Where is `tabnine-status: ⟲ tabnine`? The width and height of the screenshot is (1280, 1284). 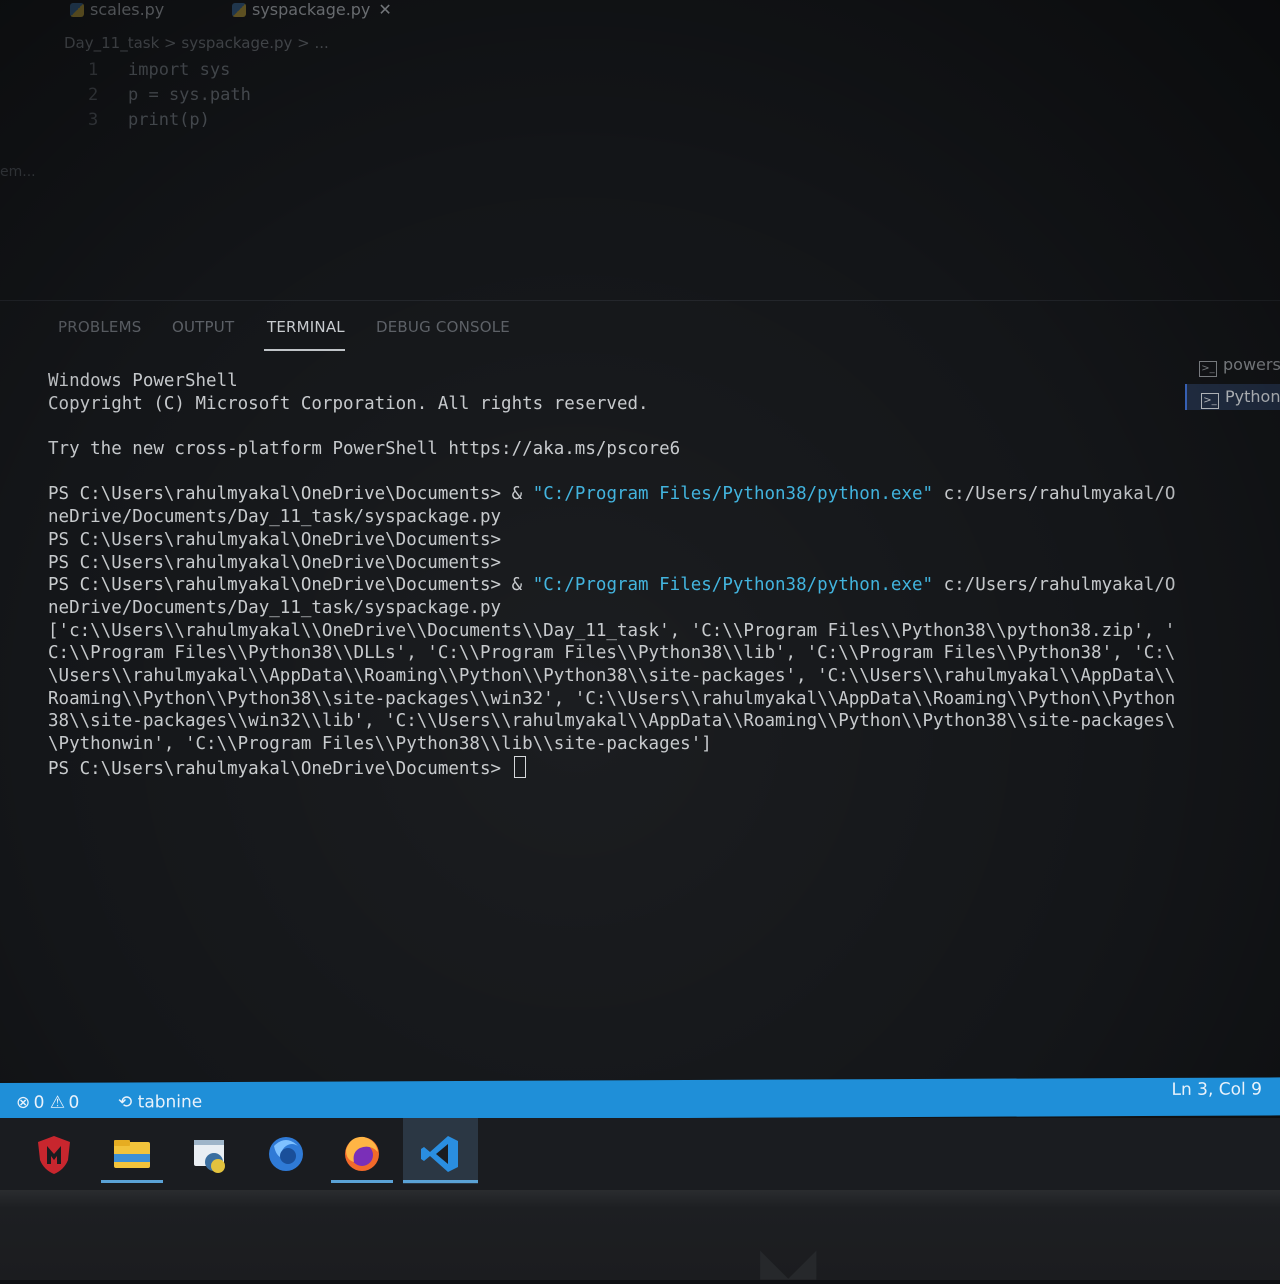
tabnine-status: ⟲ tabnine is located at coordinates (160, 1102).